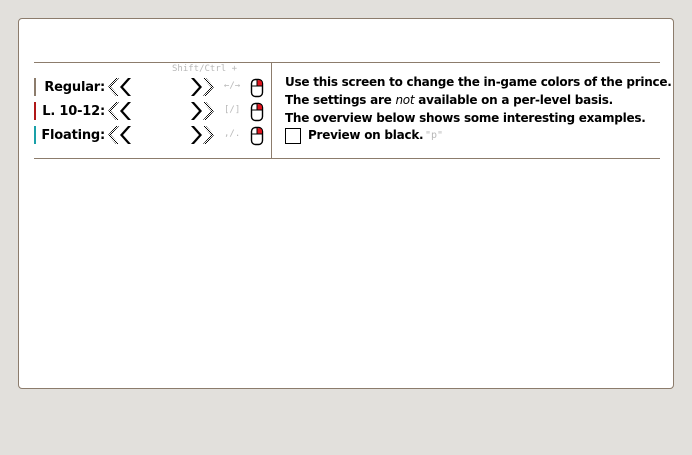 The width and height of the screenshot is (692, 455). I want to click on info-line-2-emphasis: not, so click(405, 100).